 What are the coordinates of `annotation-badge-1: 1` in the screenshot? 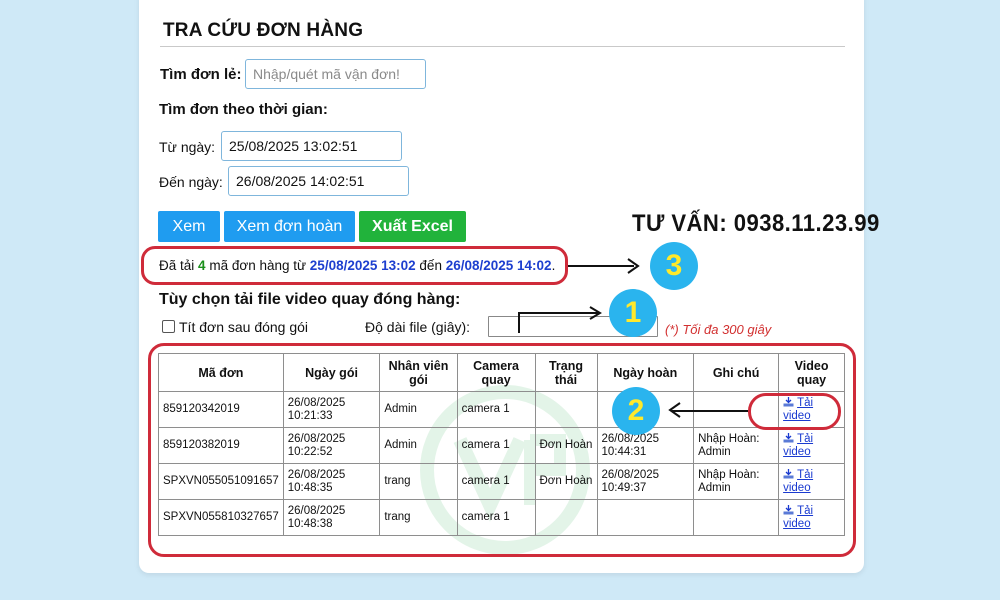 It's located at (633, 313).